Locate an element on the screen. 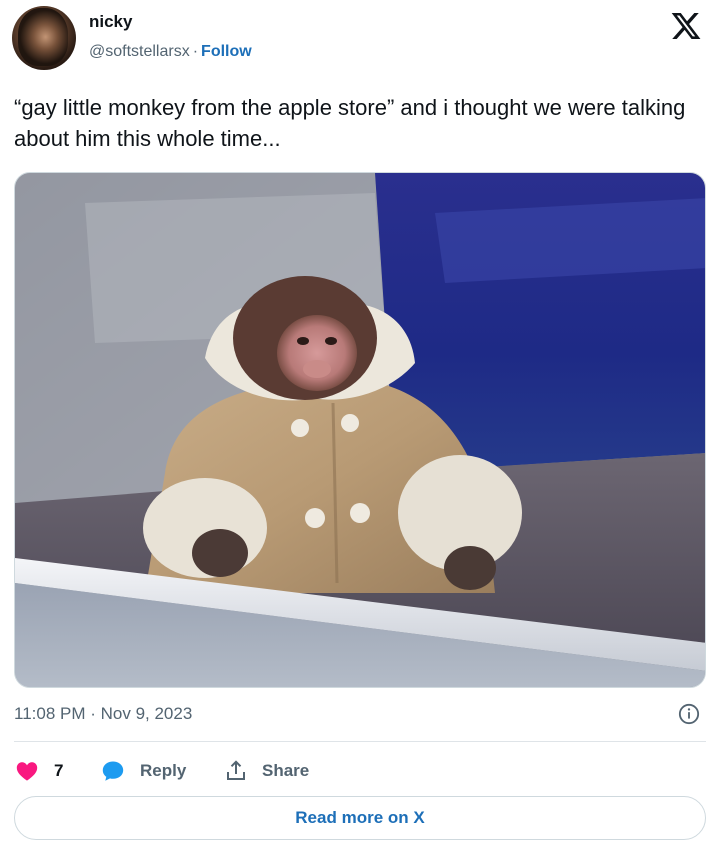 This screenshot has width=720, height=848. like-button: 7 is located at coordinates (38, 771).